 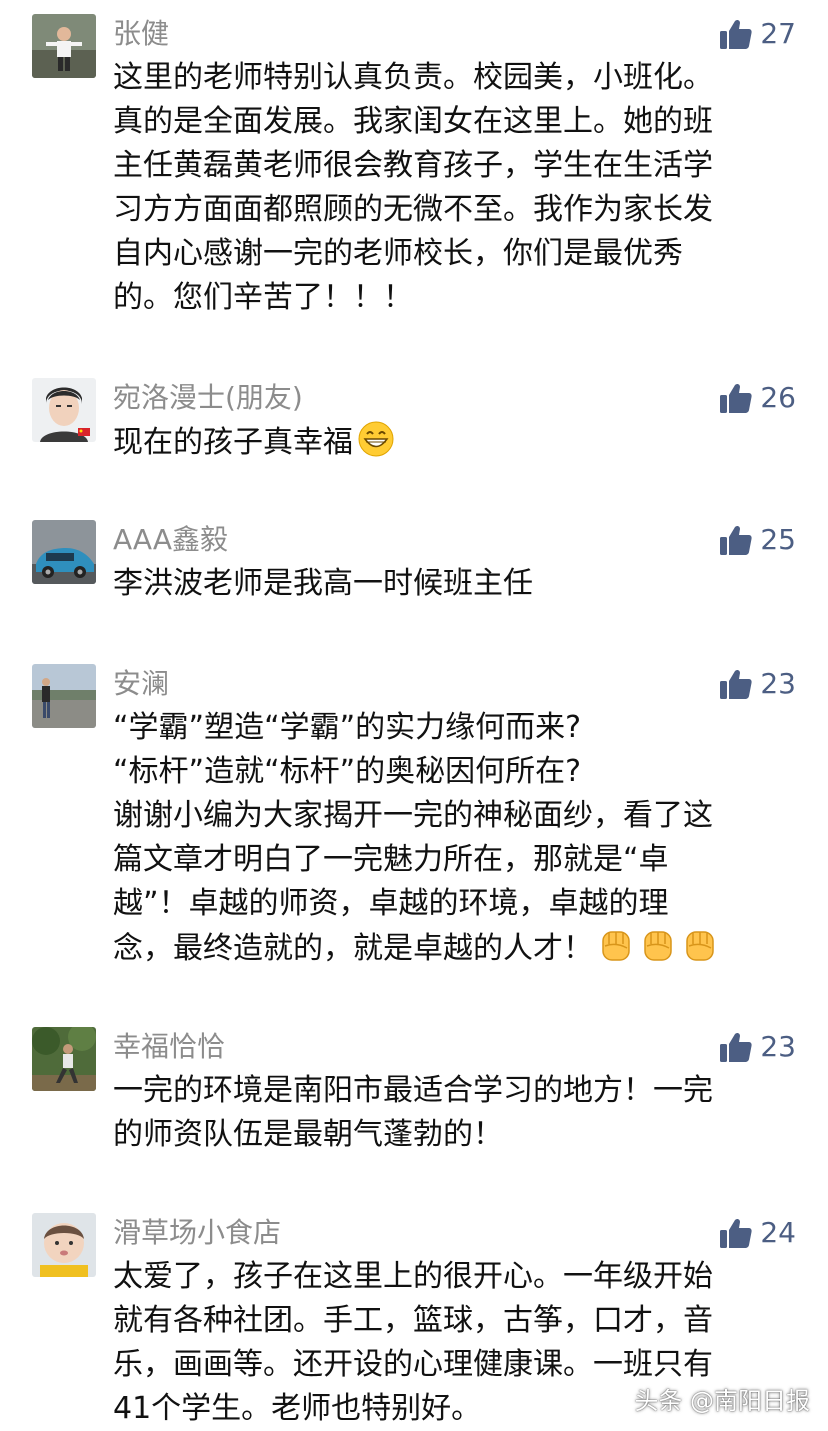 I want to click on watermark: 头条 @南阳日报, so click(x=722, y=1398).